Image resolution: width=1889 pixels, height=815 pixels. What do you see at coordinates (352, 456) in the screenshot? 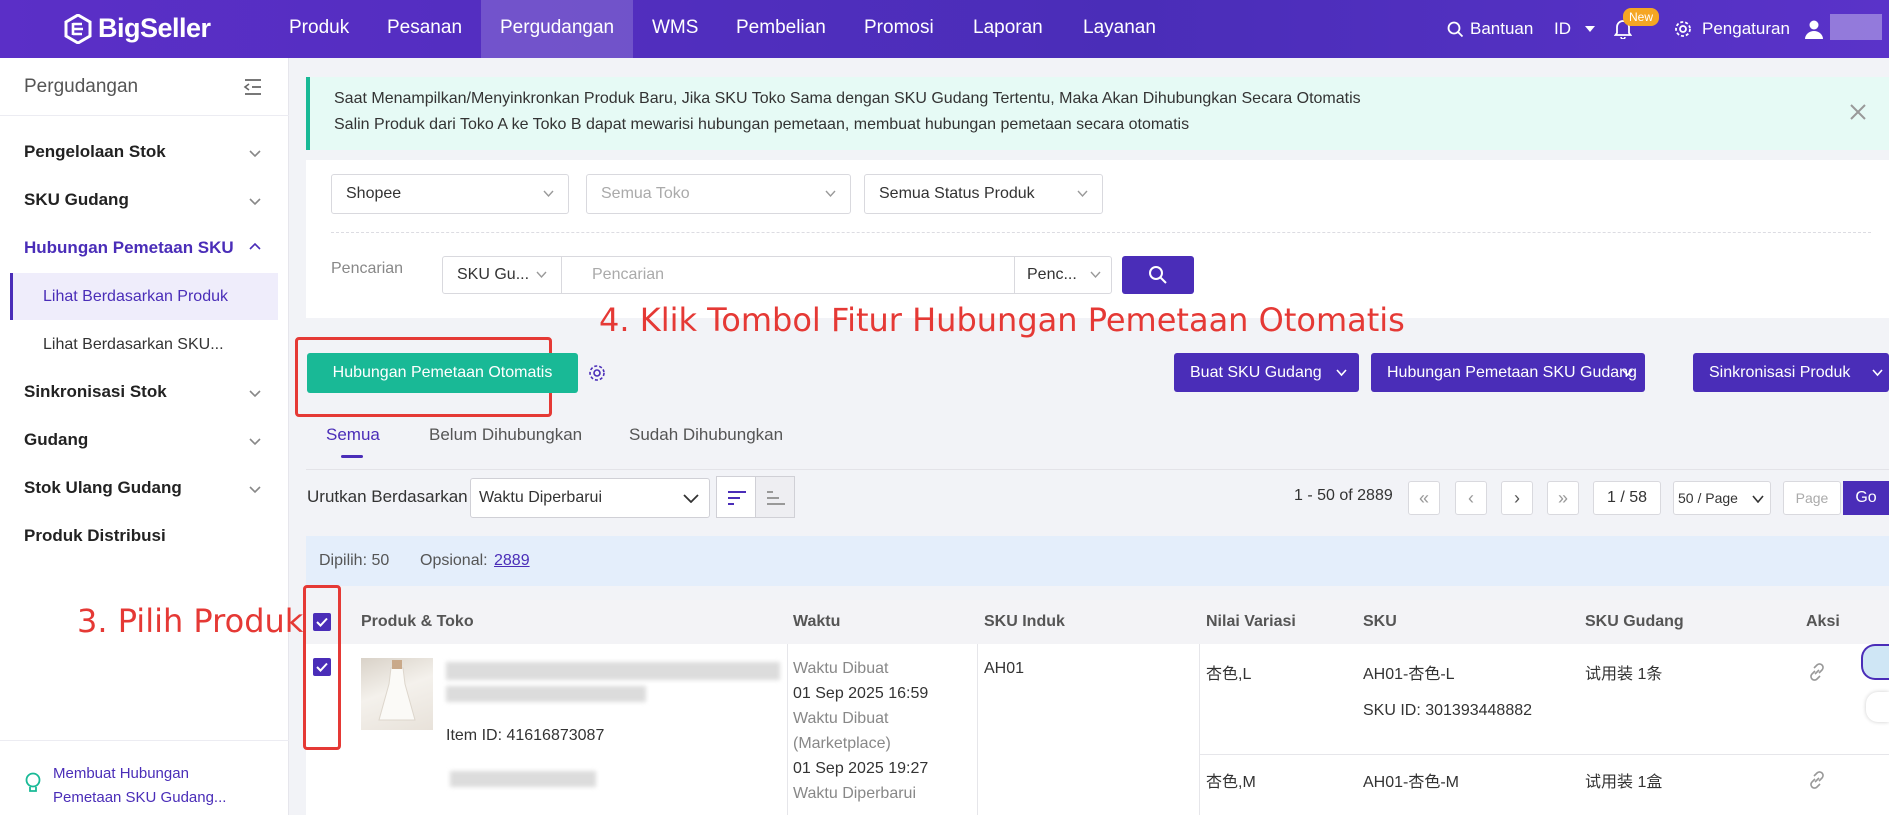
I see `active-tab-indicator` at bounding box center [352, 456].